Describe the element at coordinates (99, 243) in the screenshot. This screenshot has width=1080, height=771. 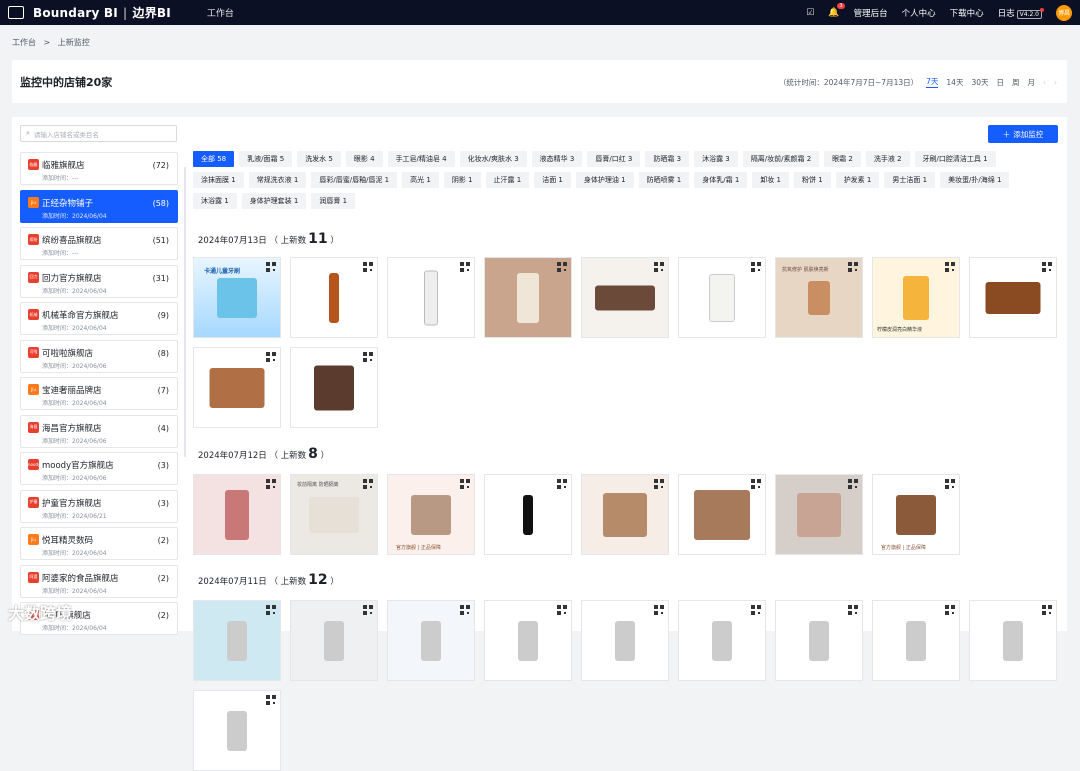
I see `store-item: 缤纷 缤纷喜品旗舰店 添加时间：--- (51)` at that location.